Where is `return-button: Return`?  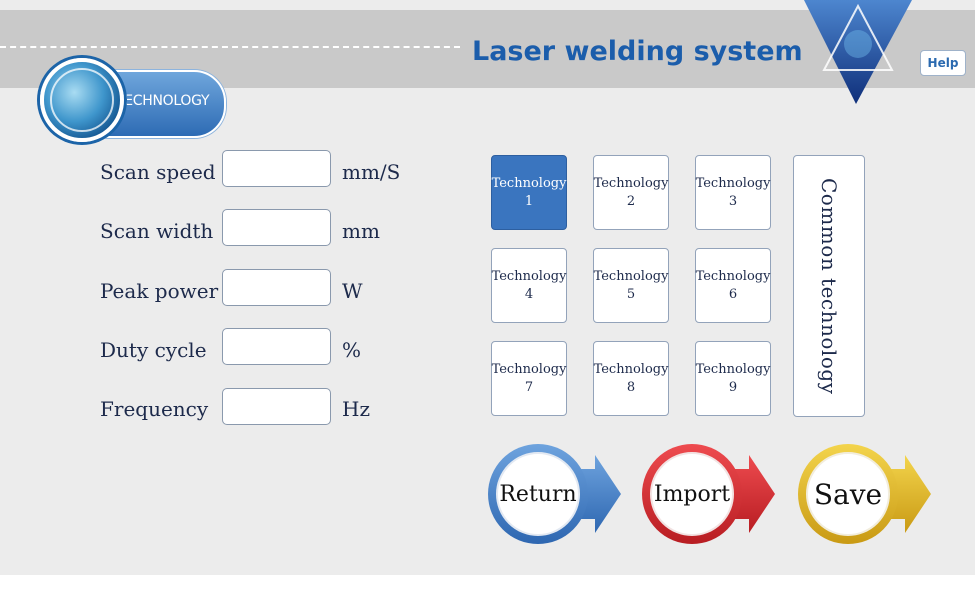 return-button: Return is located at coordinates (557, 494).